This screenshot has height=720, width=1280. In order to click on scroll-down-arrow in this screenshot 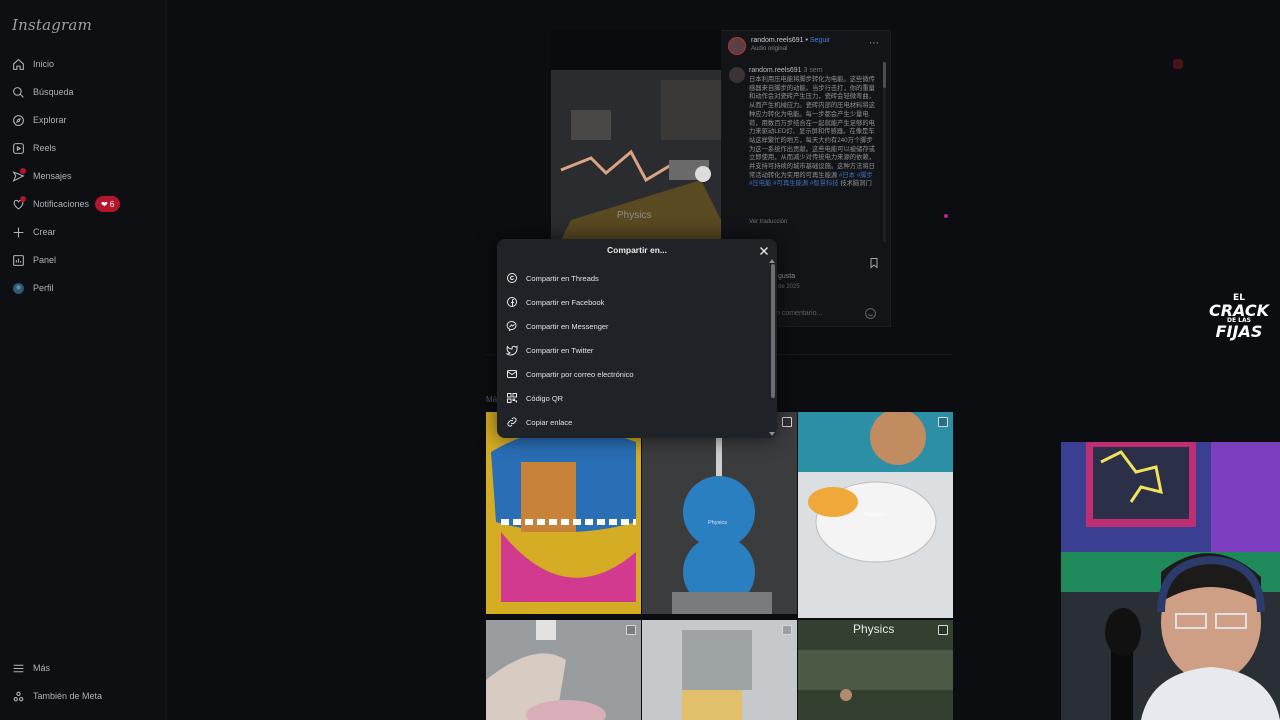, I will do `click(772, 434)`.